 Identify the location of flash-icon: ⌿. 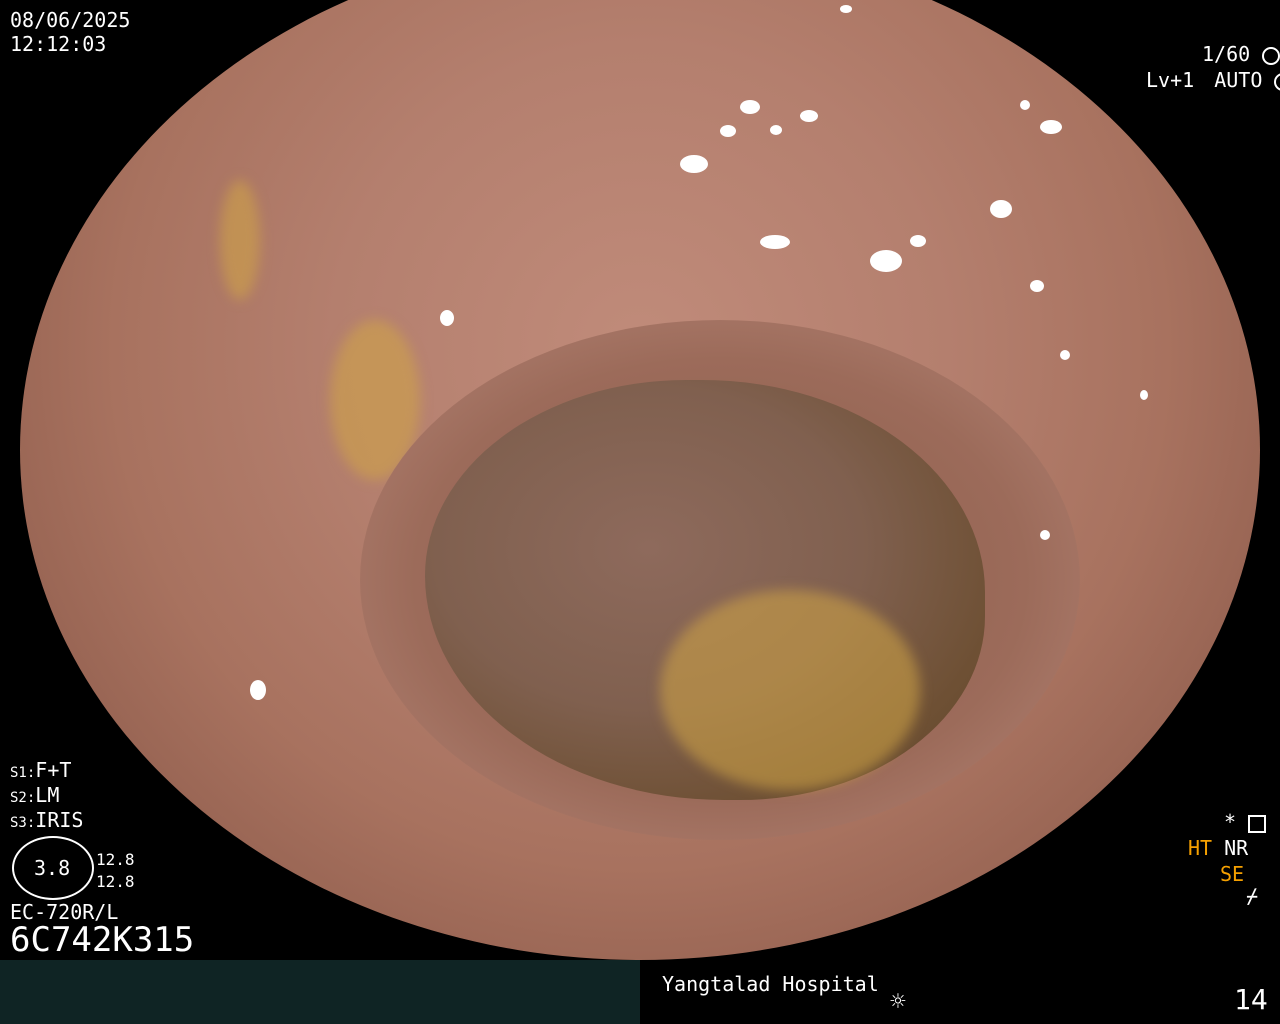
(1252, 896).